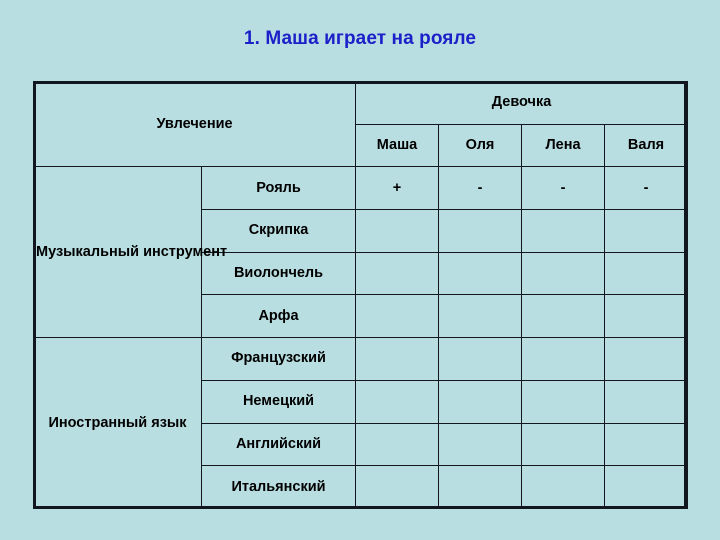 This screenshot has height=540, width=720. I want to click on header-hobby: Увлечение, so click(194, 124).